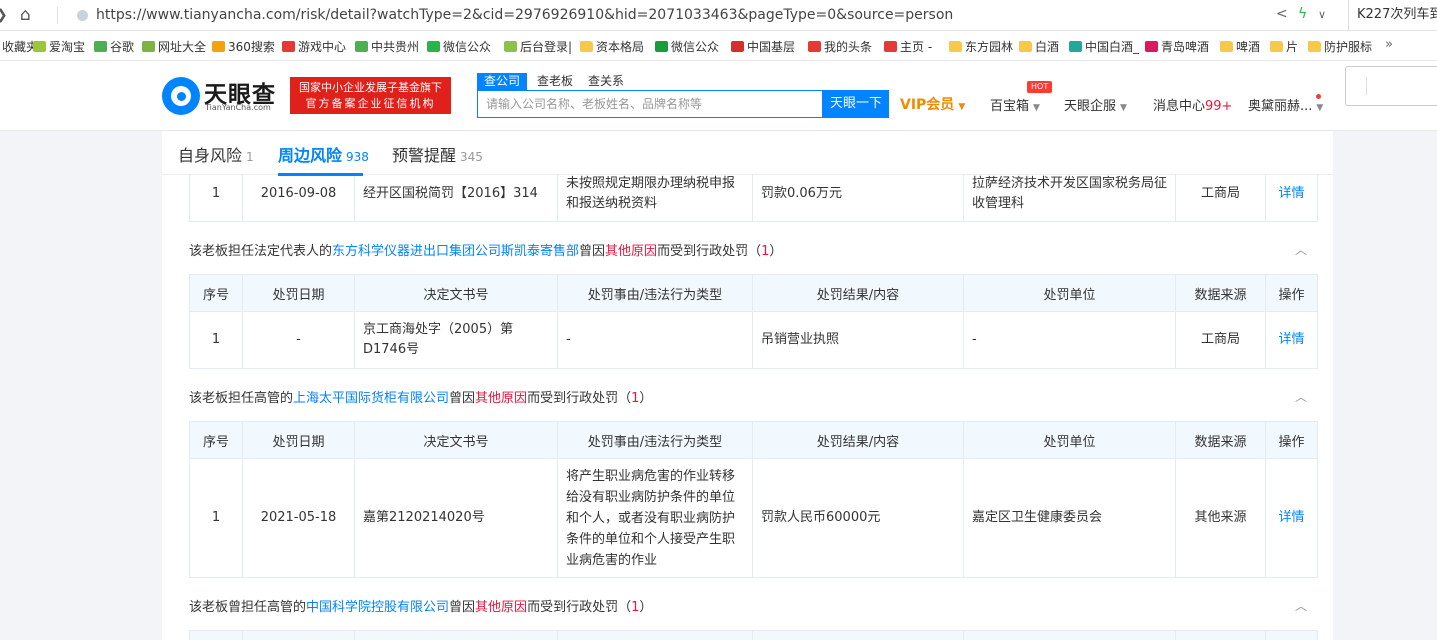 The width and height of the screenshot is (1437, 640). Describe the element at coordinates (620, 47) in the screenshot. I see `bookmark-label: 资本格局` at that location.